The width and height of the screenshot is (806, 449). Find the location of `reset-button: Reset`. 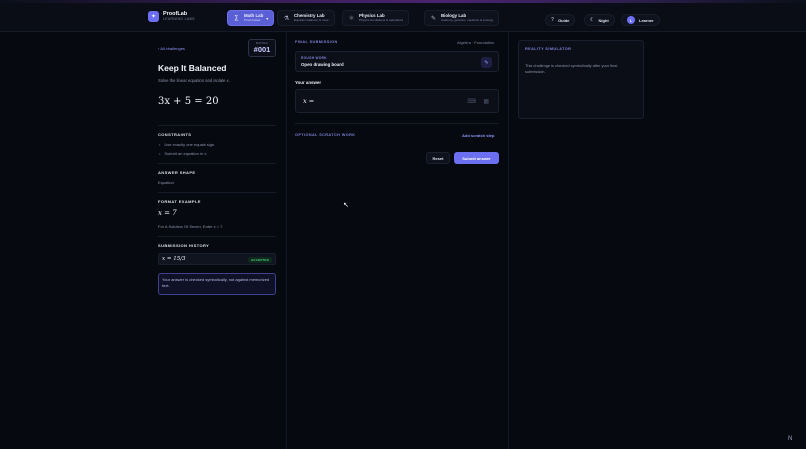

reset-button: Reset is located at coordinates (438, 158).